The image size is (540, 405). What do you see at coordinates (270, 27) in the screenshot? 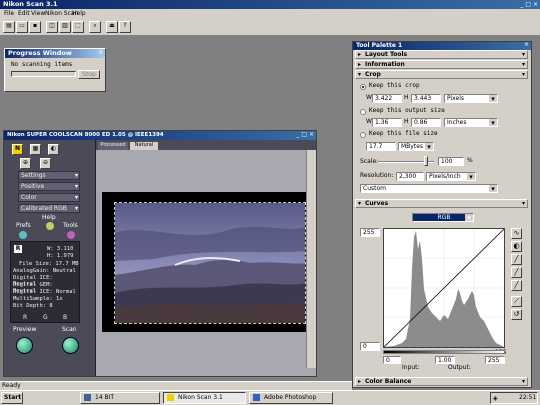
I see `toolbar: ▤ ▭ ▪ ◫ ▥ ⬚ ⌕ ⏏ ?` at bounding box center [270, 27].